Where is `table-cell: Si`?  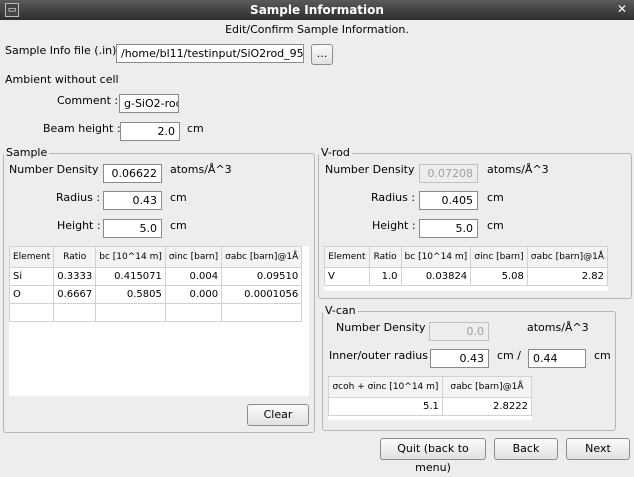 table-cell: Si is located at coordinates (32, 276).